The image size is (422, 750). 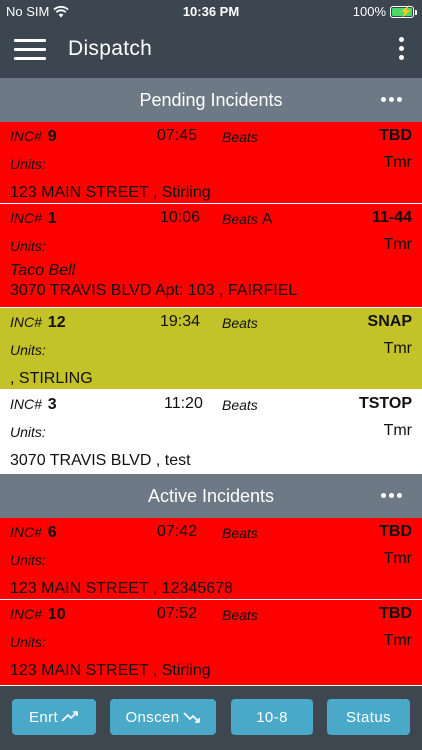 I want to click on incident-address: 123 MAIN STREET , 12345678, so click(x=121, y=588).